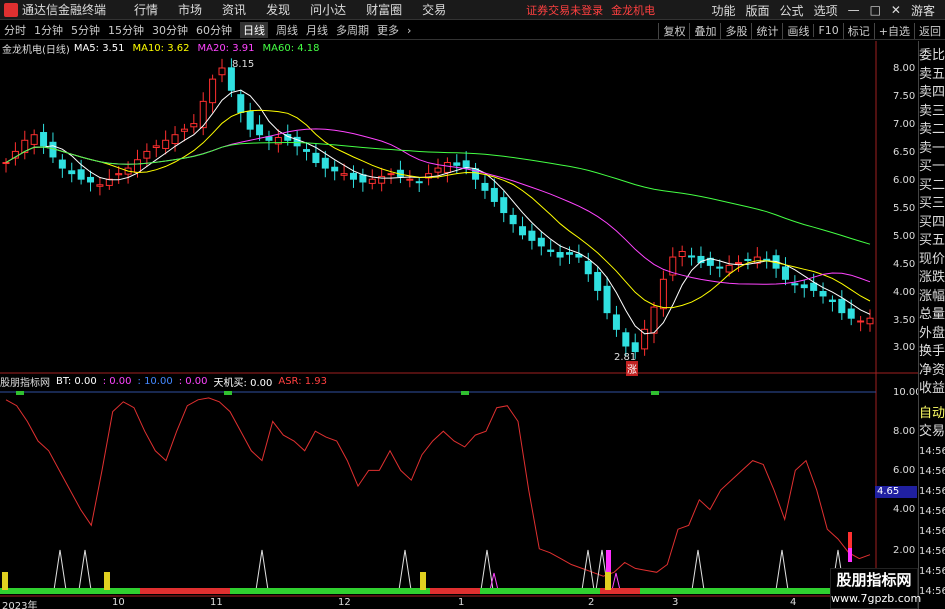 The image size is (945, 609). What do you see at coordinates (193, 381) in the screenshot?
I see `v4-value: : 0.00` at bounding box center [193, 381].